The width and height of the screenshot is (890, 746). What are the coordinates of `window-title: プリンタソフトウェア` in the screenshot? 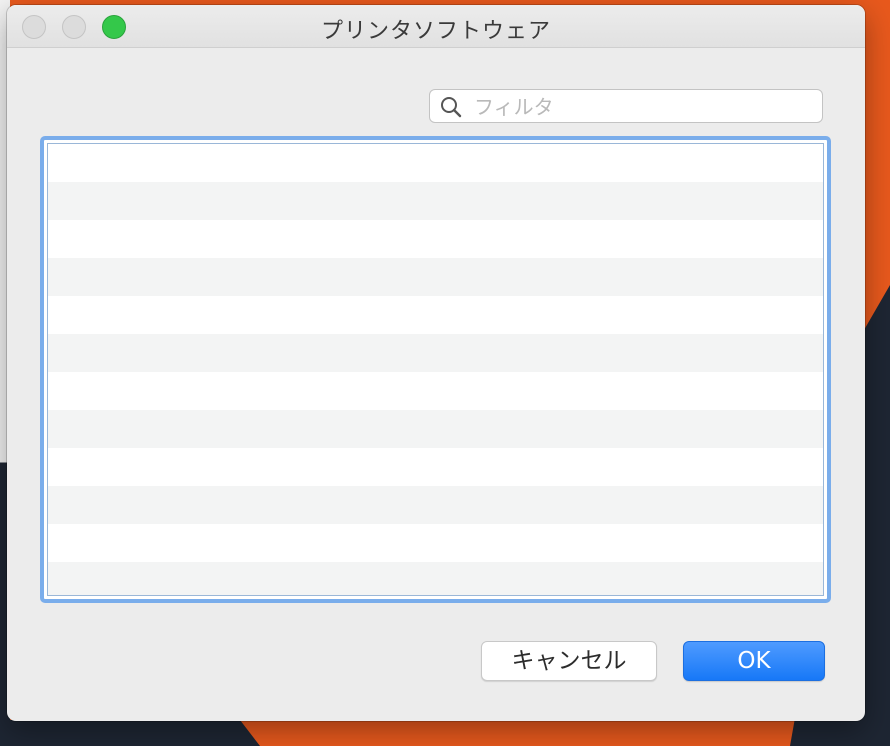 It's located at (435, 31).